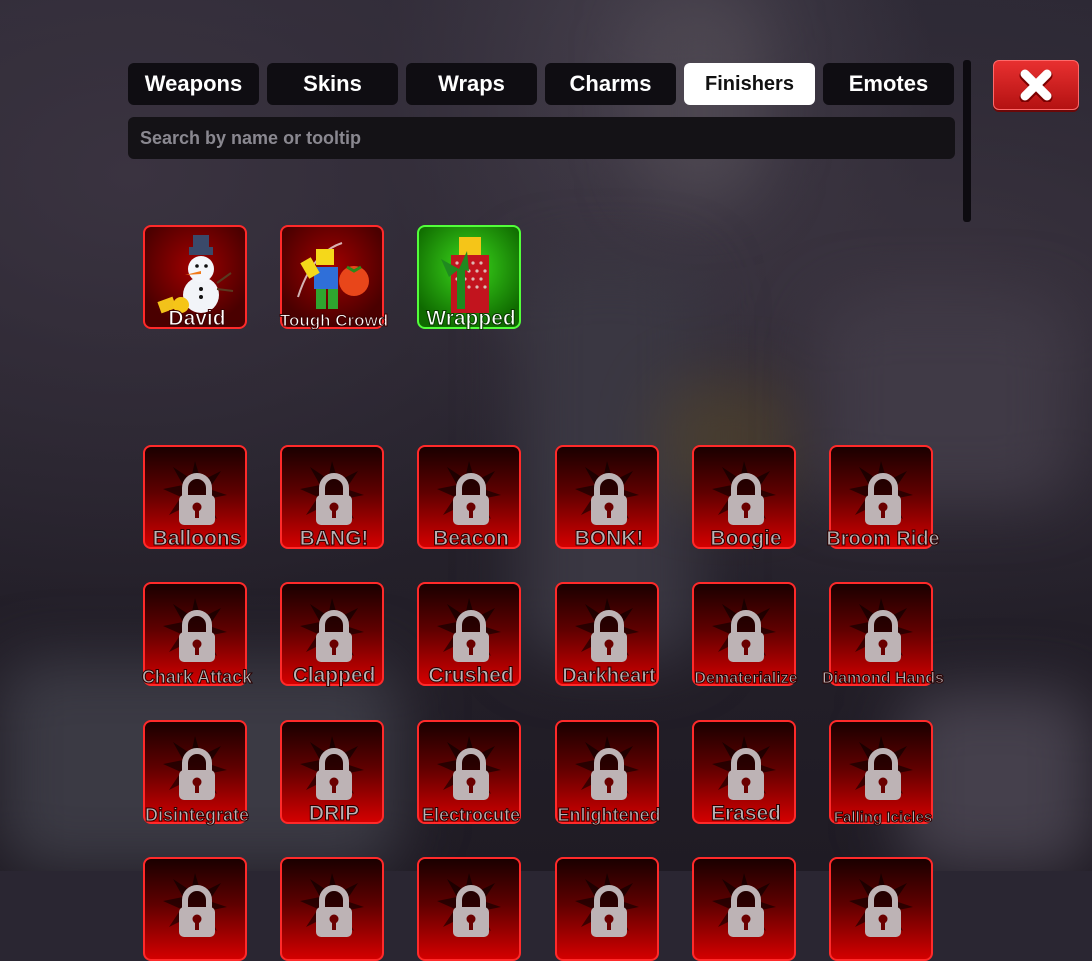 The image size is (1092, 961). I want to click on finisher-name: Falling Icicles, so click(883, 818).